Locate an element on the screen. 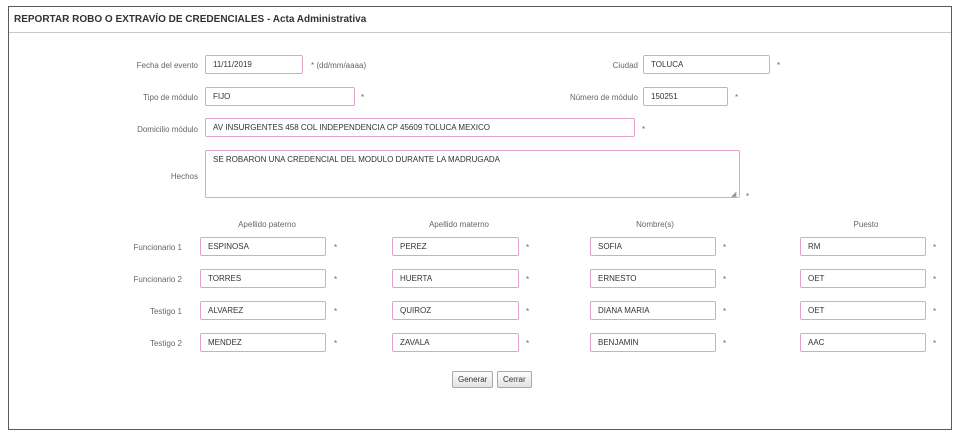 The height and width of the screenshot is (432, 954). testigo-2-apellido-paterno-input is located at coordinates (263, 342).